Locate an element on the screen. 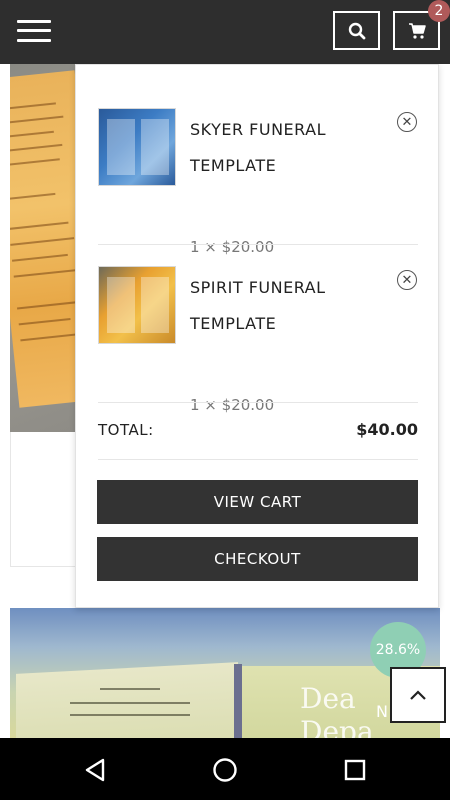  chevron-up-icon is located at coordinates (418, 695).